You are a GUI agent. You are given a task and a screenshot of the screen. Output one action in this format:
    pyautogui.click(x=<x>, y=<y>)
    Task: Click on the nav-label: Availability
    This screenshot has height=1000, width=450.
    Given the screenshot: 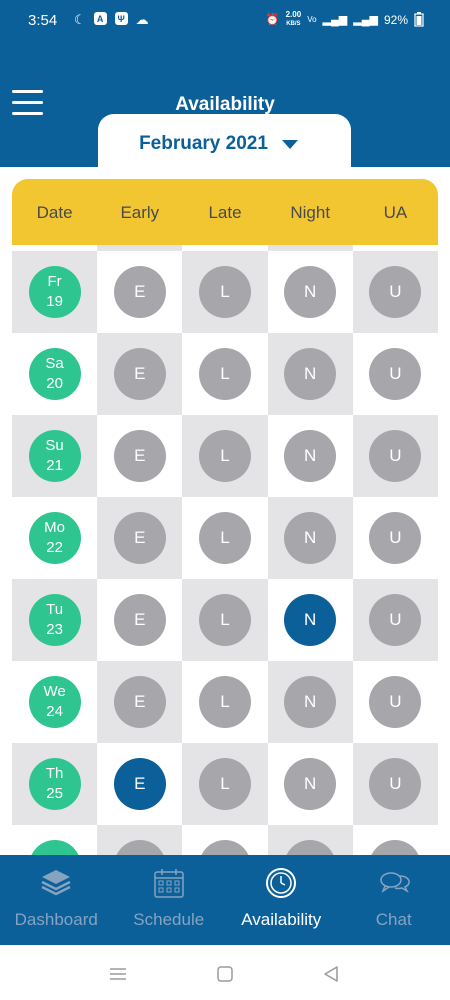 What is the action you would take?
    pyautogui.click(x=281, y=919)
    